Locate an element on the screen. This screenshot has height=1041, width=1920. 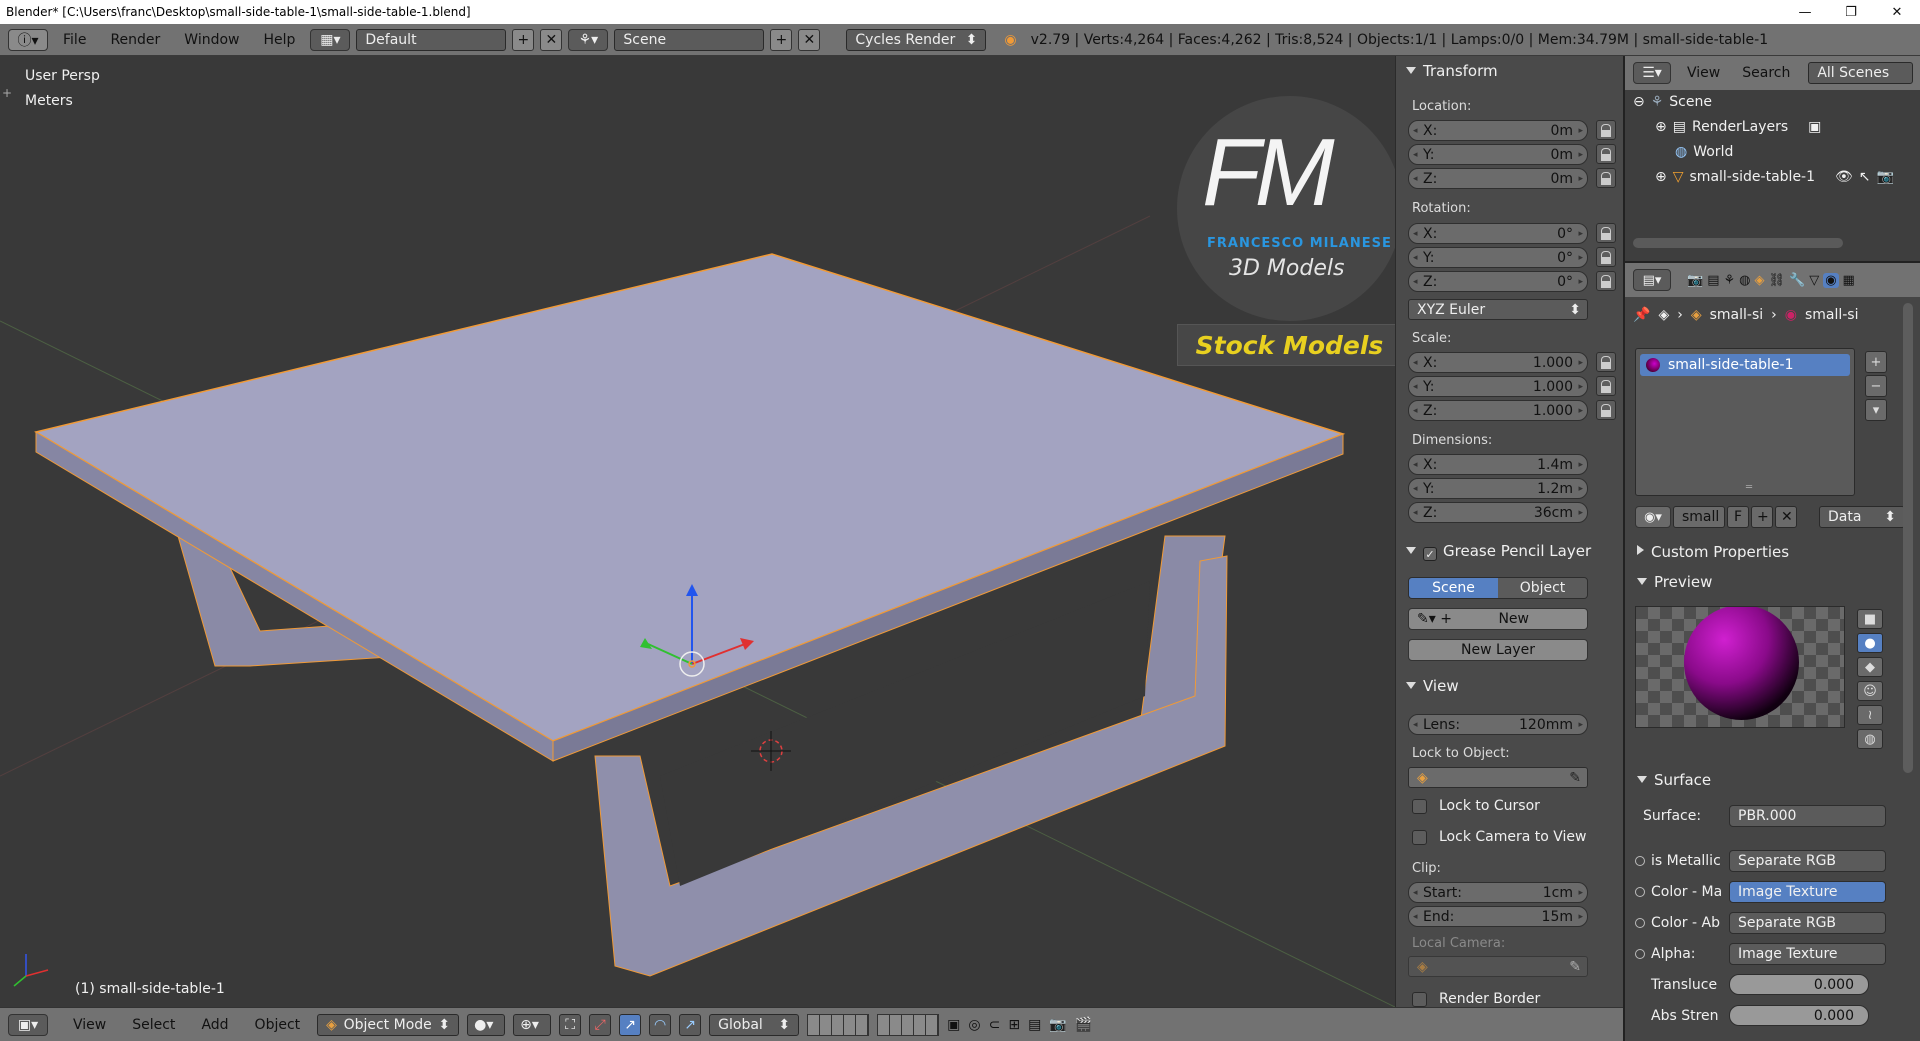
scale-x-field: X:1.000 is located at coordinates (1498, 362).